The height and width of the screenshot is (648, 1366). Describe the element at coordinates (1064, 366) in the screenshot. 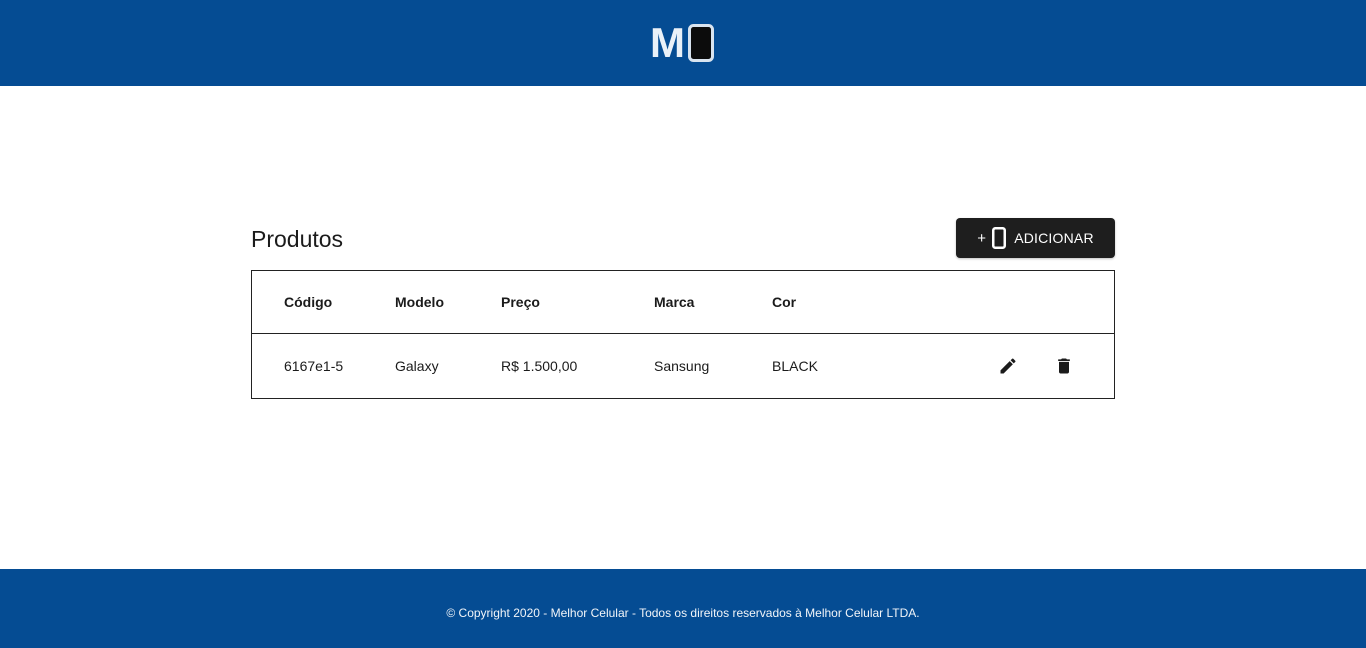

I see `delete-icon` at that location.